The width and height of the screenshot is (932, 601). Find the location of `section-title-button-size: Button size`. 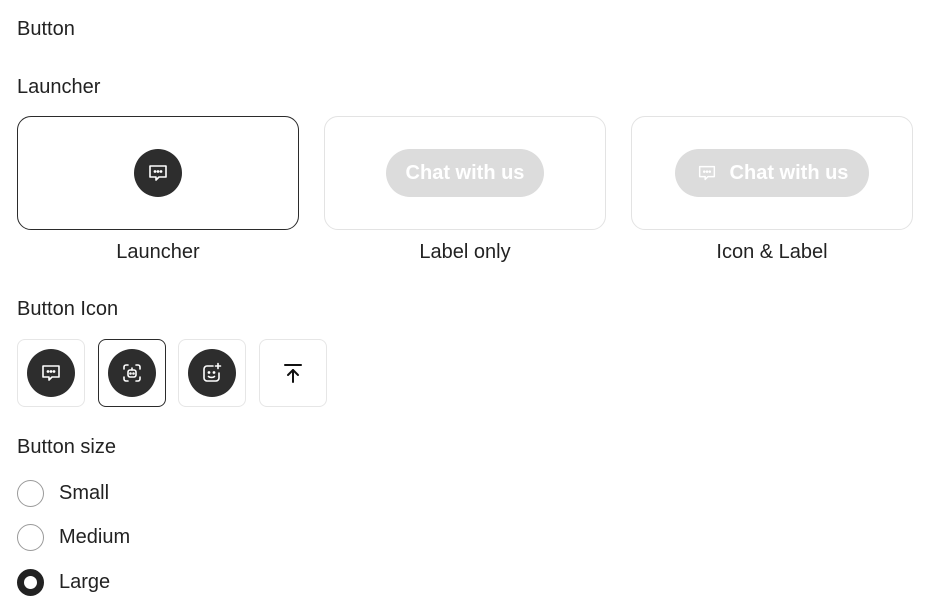

section-title-button-size: Button size is located at coordinates (66, 447).